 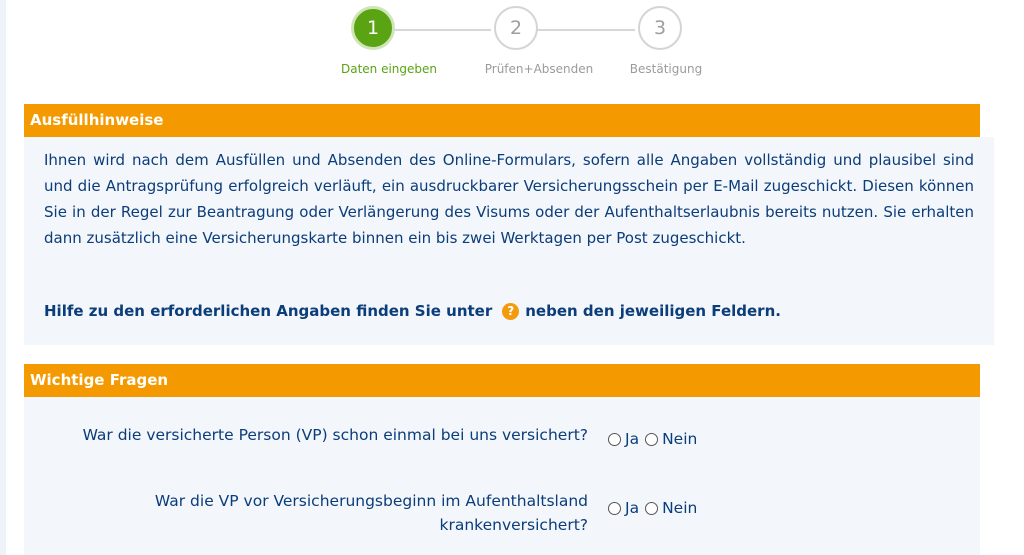 What do you see at coordinates (389, 69) in the screenshot?
I see `step-1-label: Daten eingeben` at bounding box center [389, 69].